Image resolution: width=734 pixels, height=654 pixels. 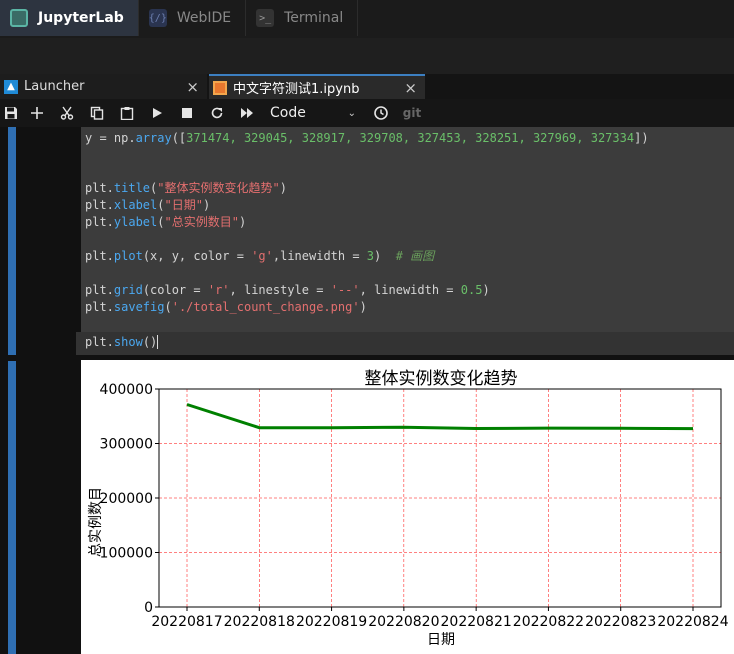 I want to click on y-axis-label: 总实例数目, so click(x=96, y=522).